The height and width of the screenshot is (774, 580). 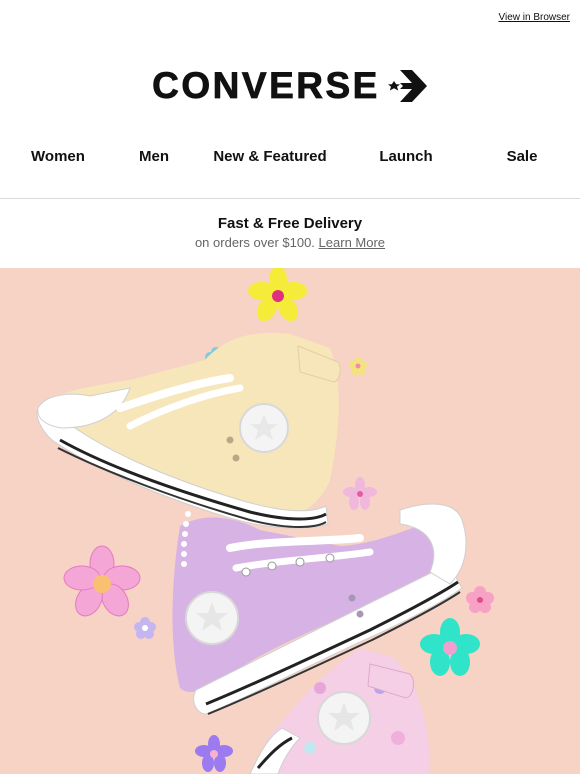 I want to click on top-bar: View in Browser, so click(x=290, y=18).